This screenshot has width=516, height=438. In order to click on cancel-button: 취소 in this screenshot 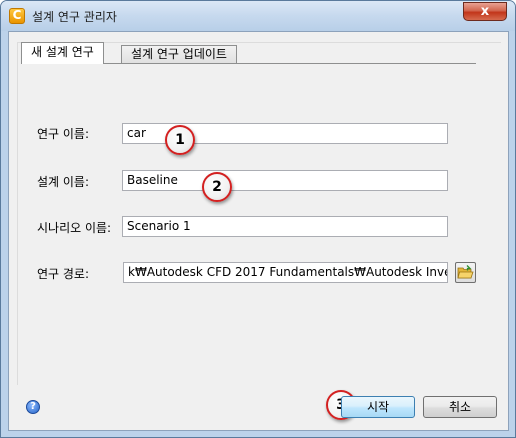, I will do `click(460, 407)`.